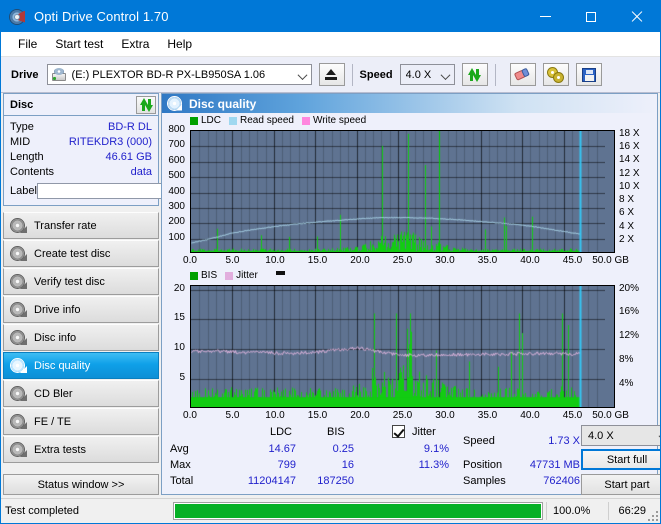 Image resolution: width=661 pixels, height=524 pixels. What do you see at coordinates (330, 44) in the screenshot?
I see `menu-bar: File Start test Extra Help` at bounding box center [330, 44].